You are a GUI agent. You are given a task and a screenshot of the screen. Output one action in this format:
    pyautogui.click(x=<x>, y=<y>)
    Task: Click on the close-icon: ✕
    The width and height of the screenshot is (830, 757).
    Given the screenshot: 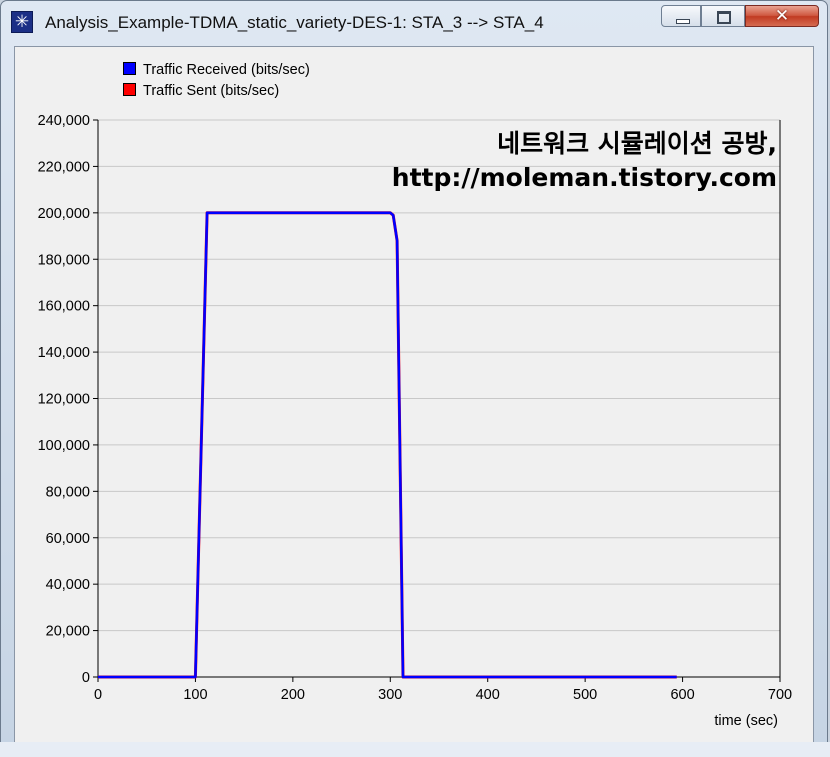 What is the action you would take?
    pyautogui.click(x=782, y=16)
    